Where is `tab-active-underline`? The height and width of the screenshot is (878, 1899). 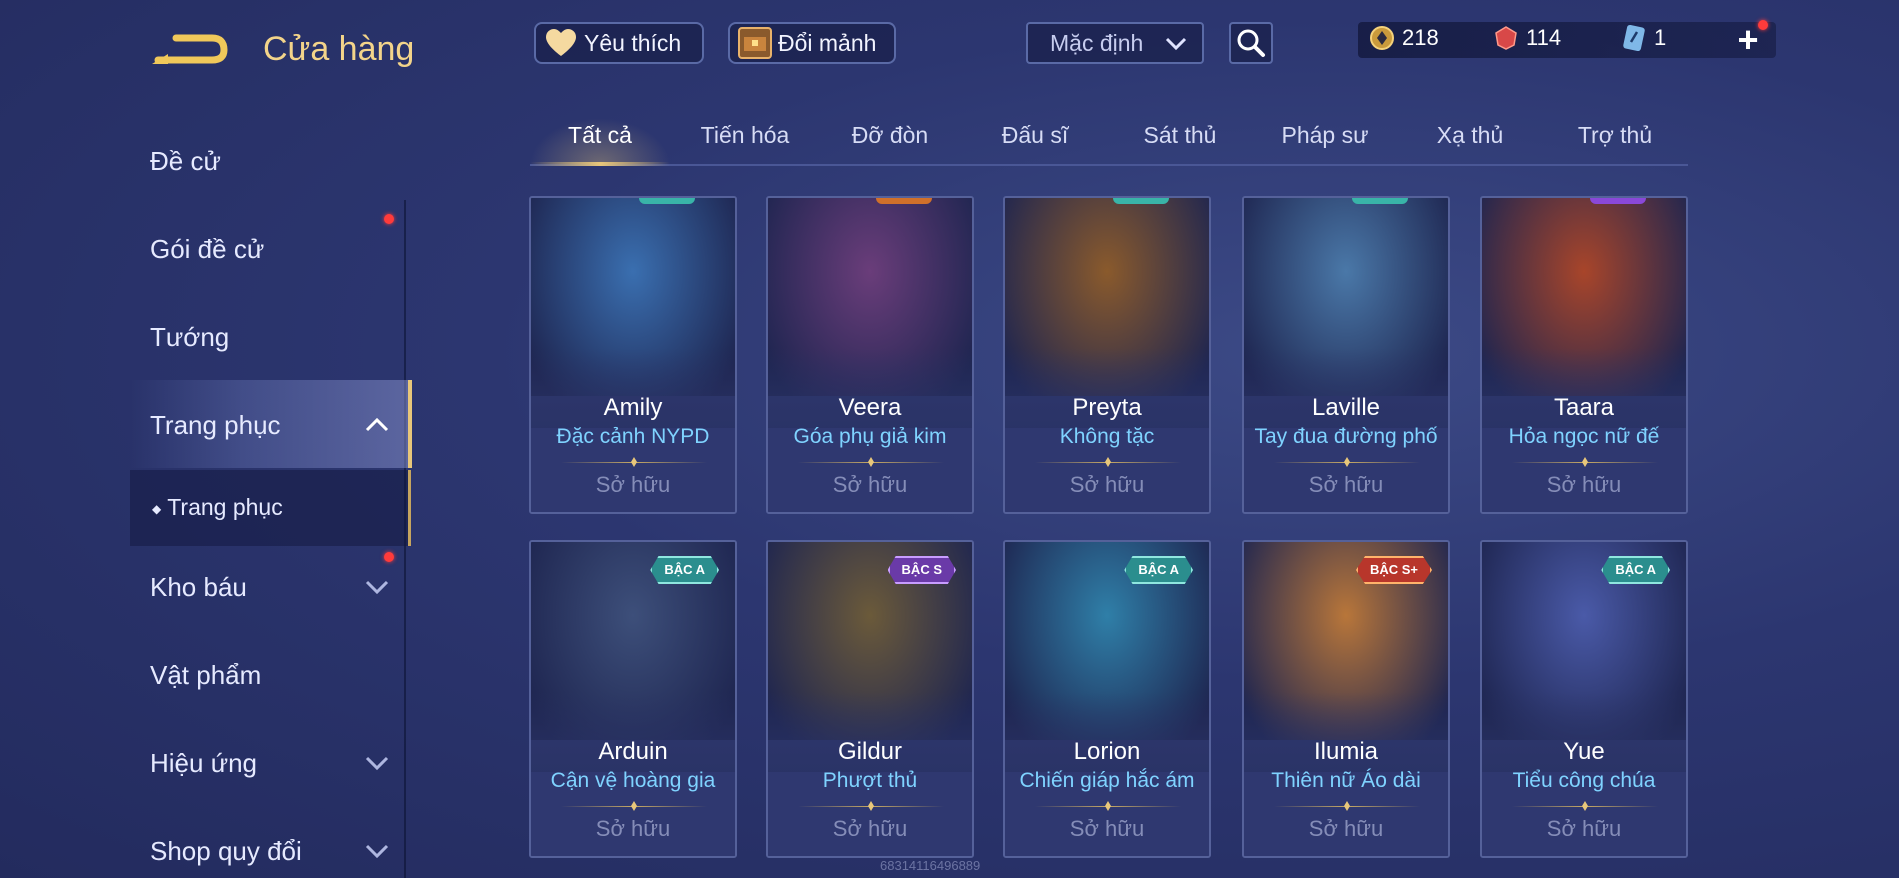 tab-active-underline is located at coordinates (600, 164).